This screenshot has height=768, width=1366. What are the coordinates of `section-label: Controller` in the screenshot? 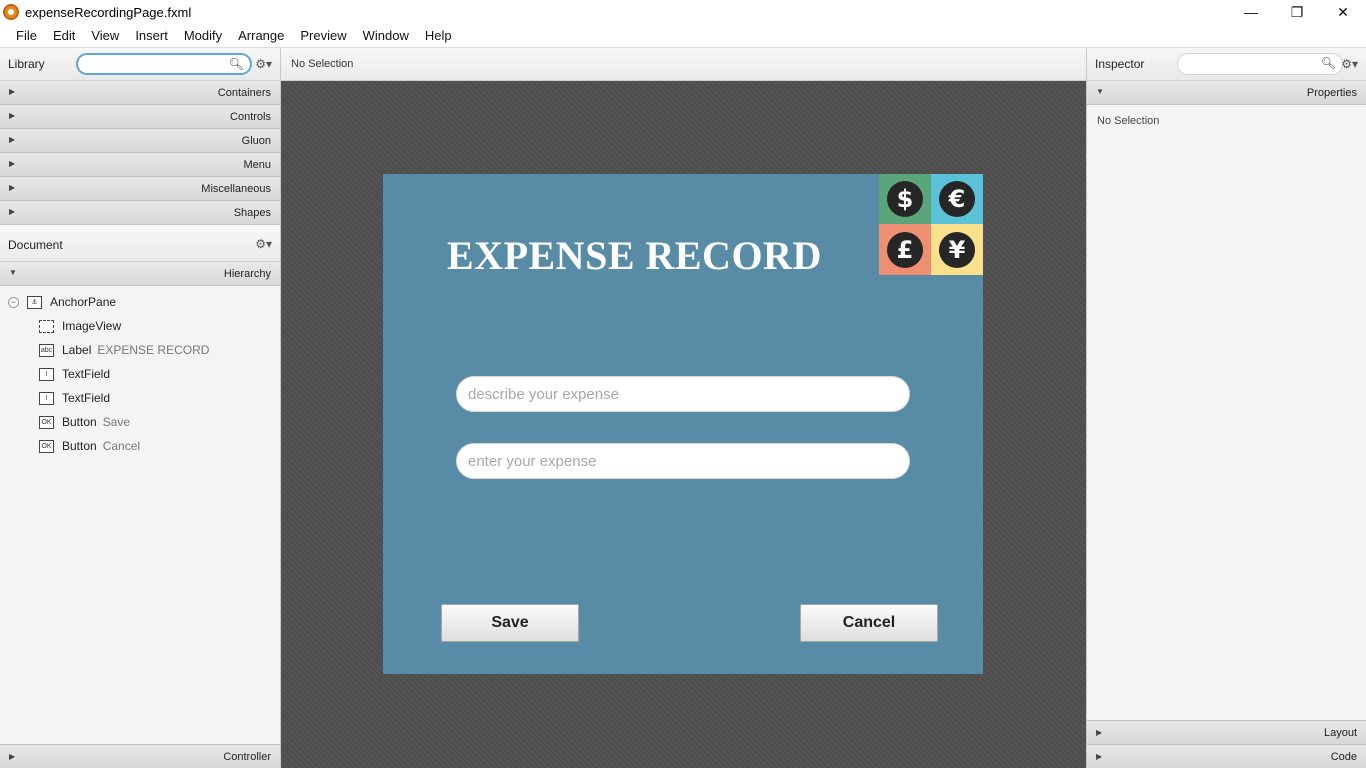 It's located at (247, 756).